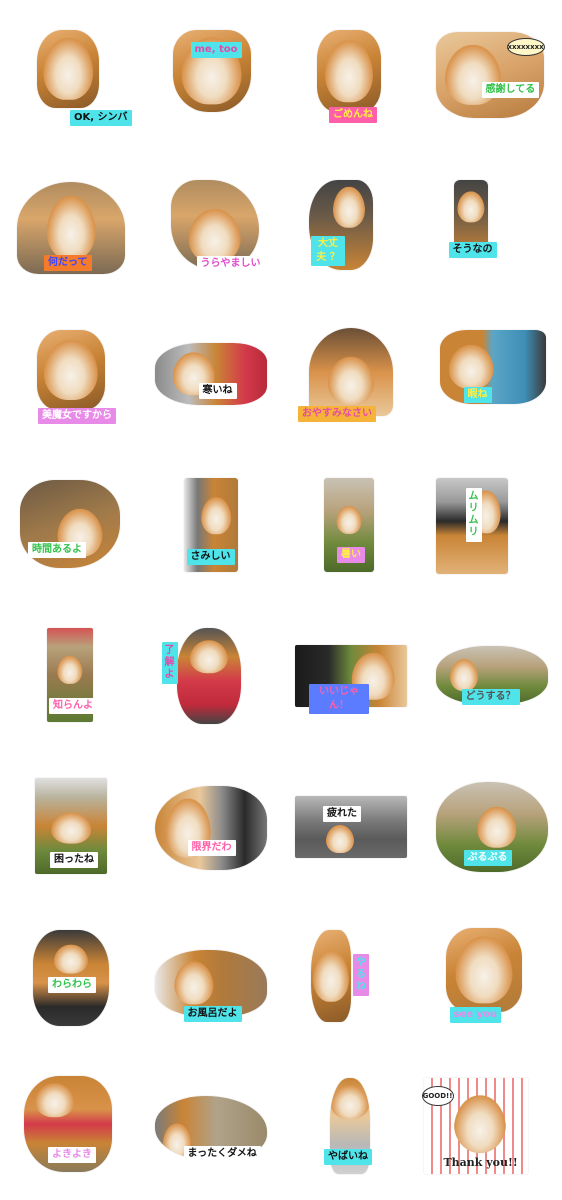 The image size is (562, 1200). I want to click on sticker-label: 暇ね, so click(477, 395).